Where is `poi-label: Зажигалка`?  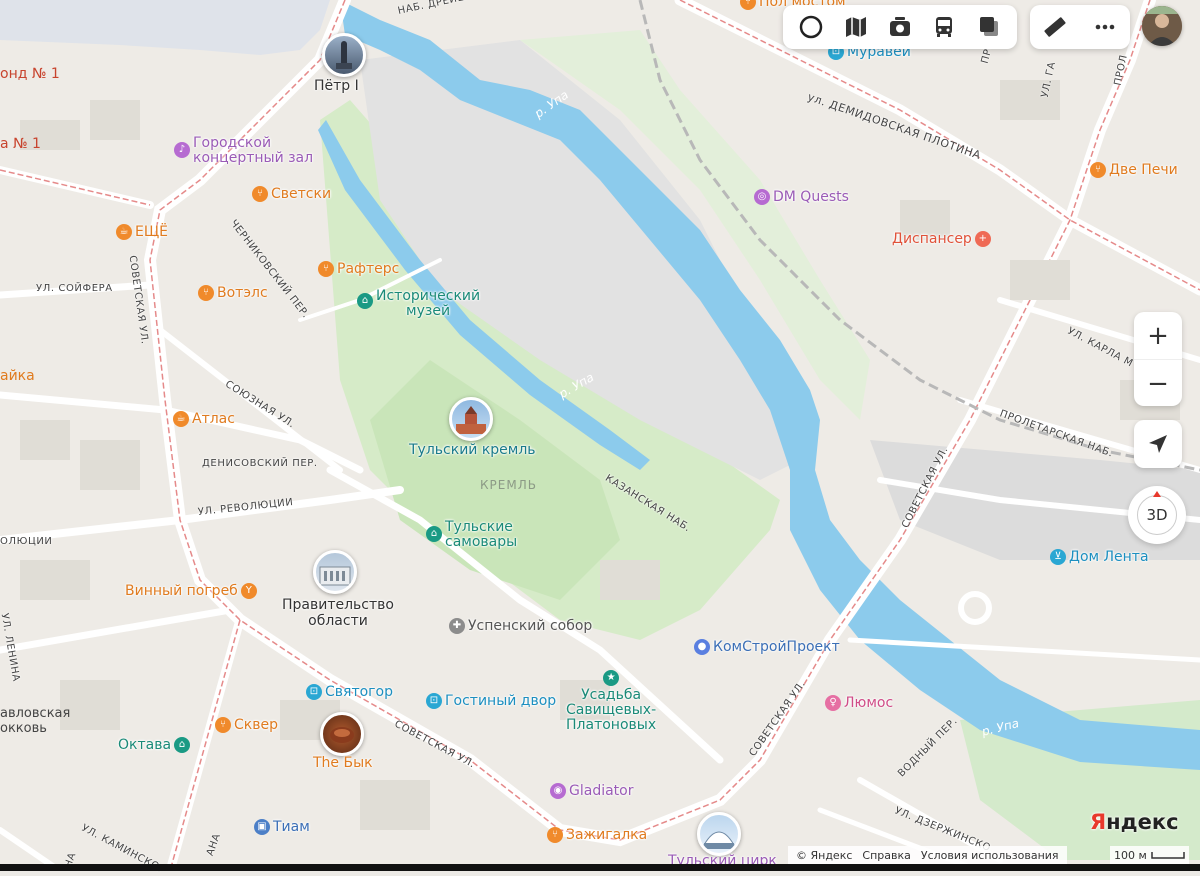 poi-label: Зажигалка is located at coordinates (607, 835).